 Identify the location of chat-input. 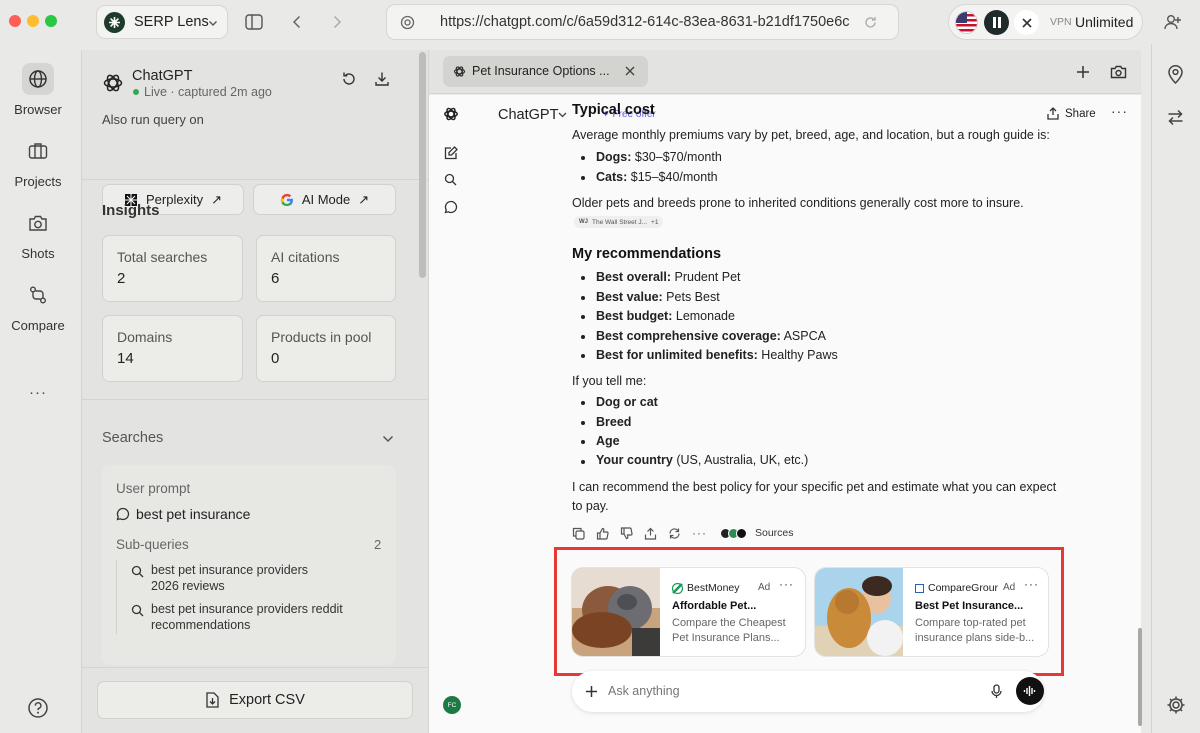
(788, 691).